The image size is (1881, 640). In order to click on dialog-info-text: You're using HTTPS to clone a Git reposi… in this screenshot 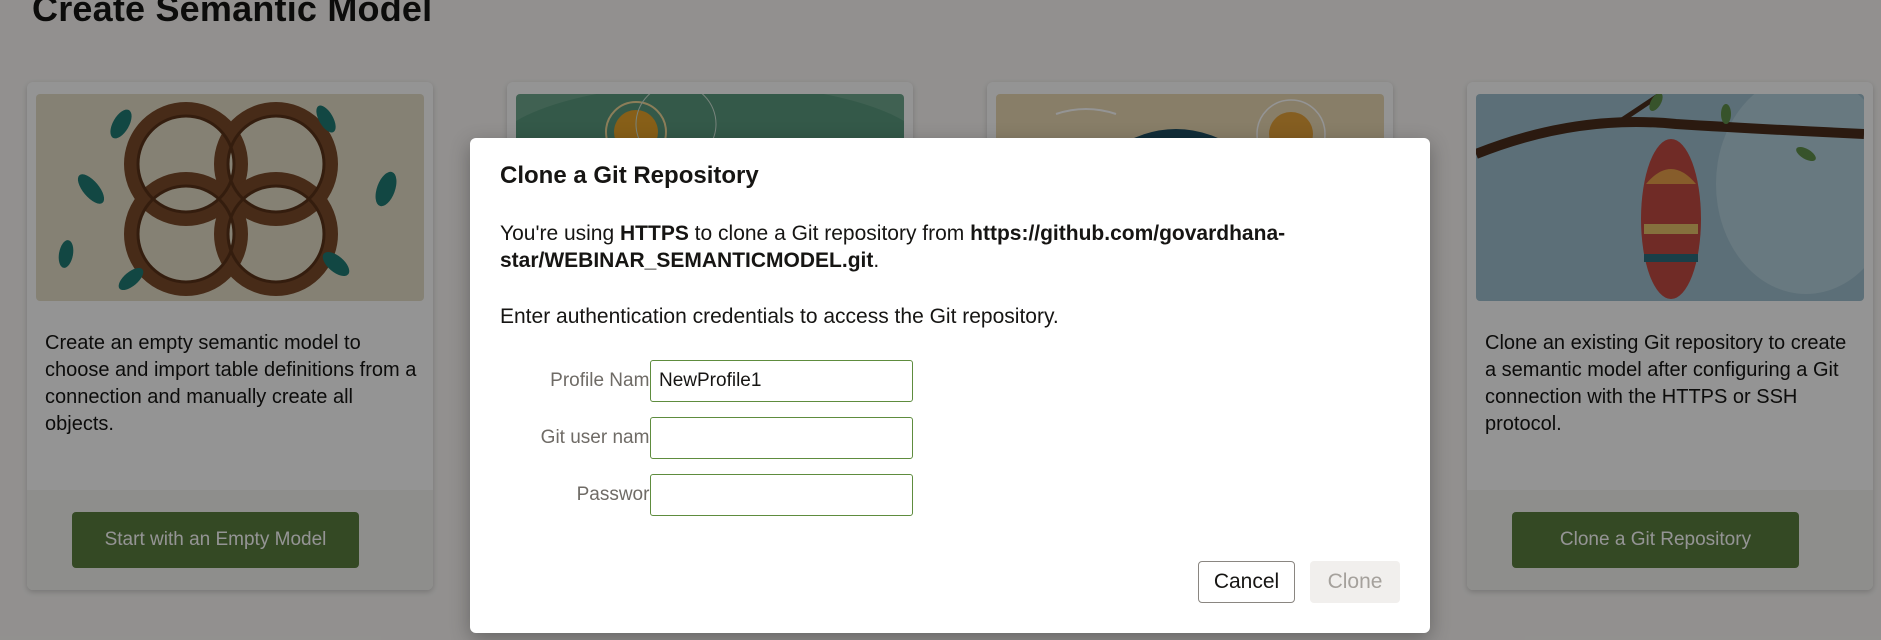, I will do `click(940, 247)`.